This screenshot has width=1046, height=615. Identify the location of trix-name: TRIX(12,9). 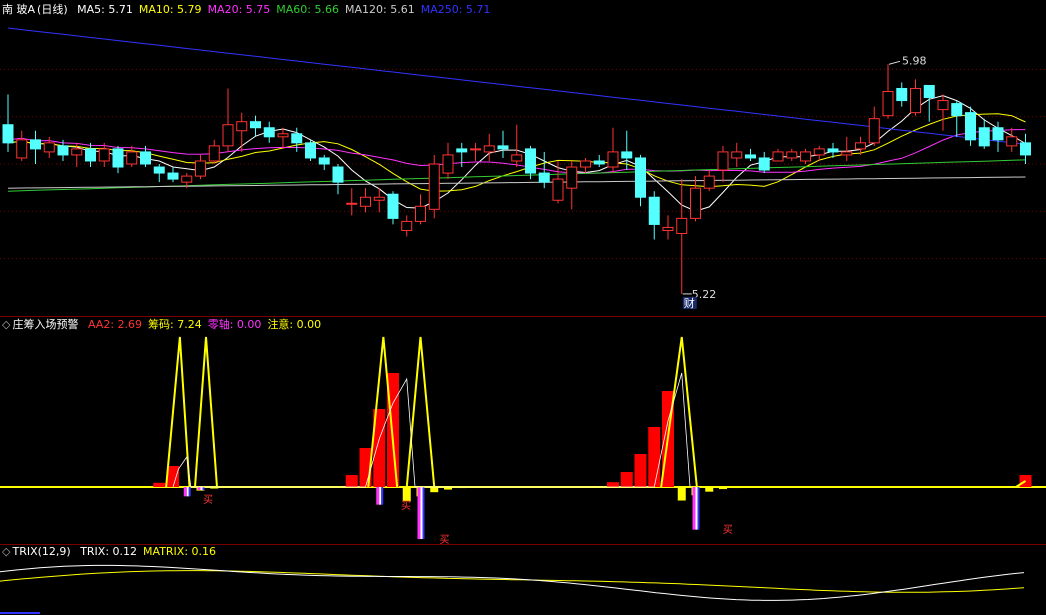
(41, 551).